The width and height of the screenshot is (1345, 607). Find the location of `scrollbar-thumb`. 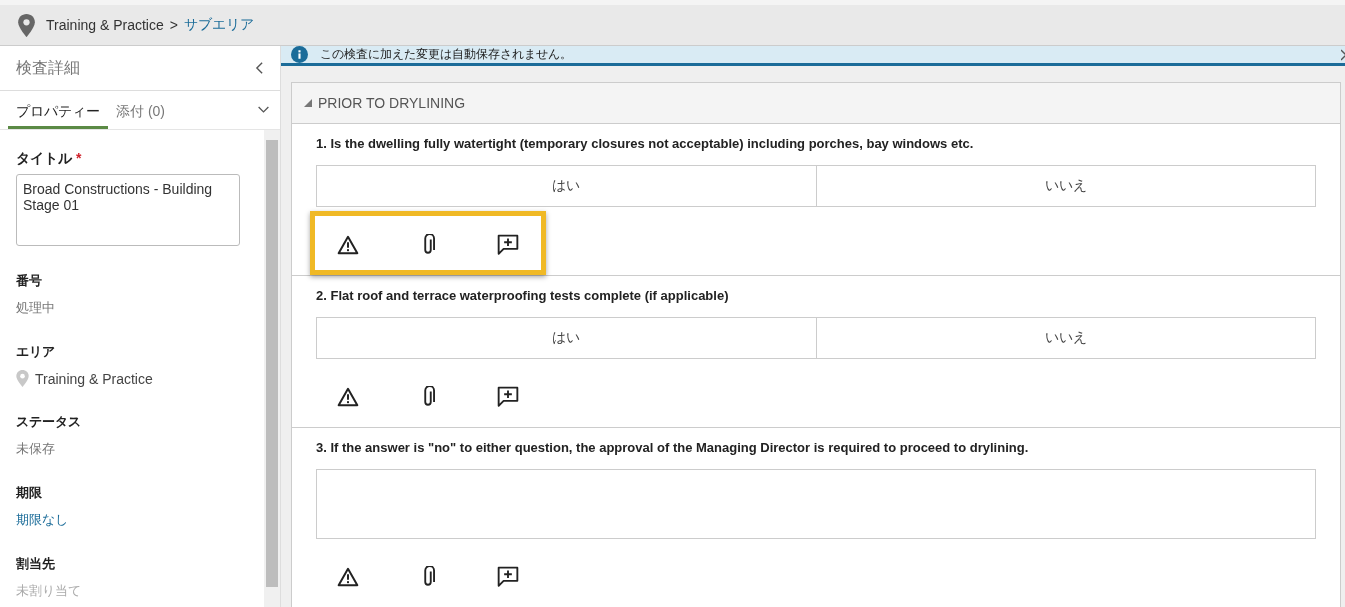

scrollbar-thumb is located at coordinates (272, 363).